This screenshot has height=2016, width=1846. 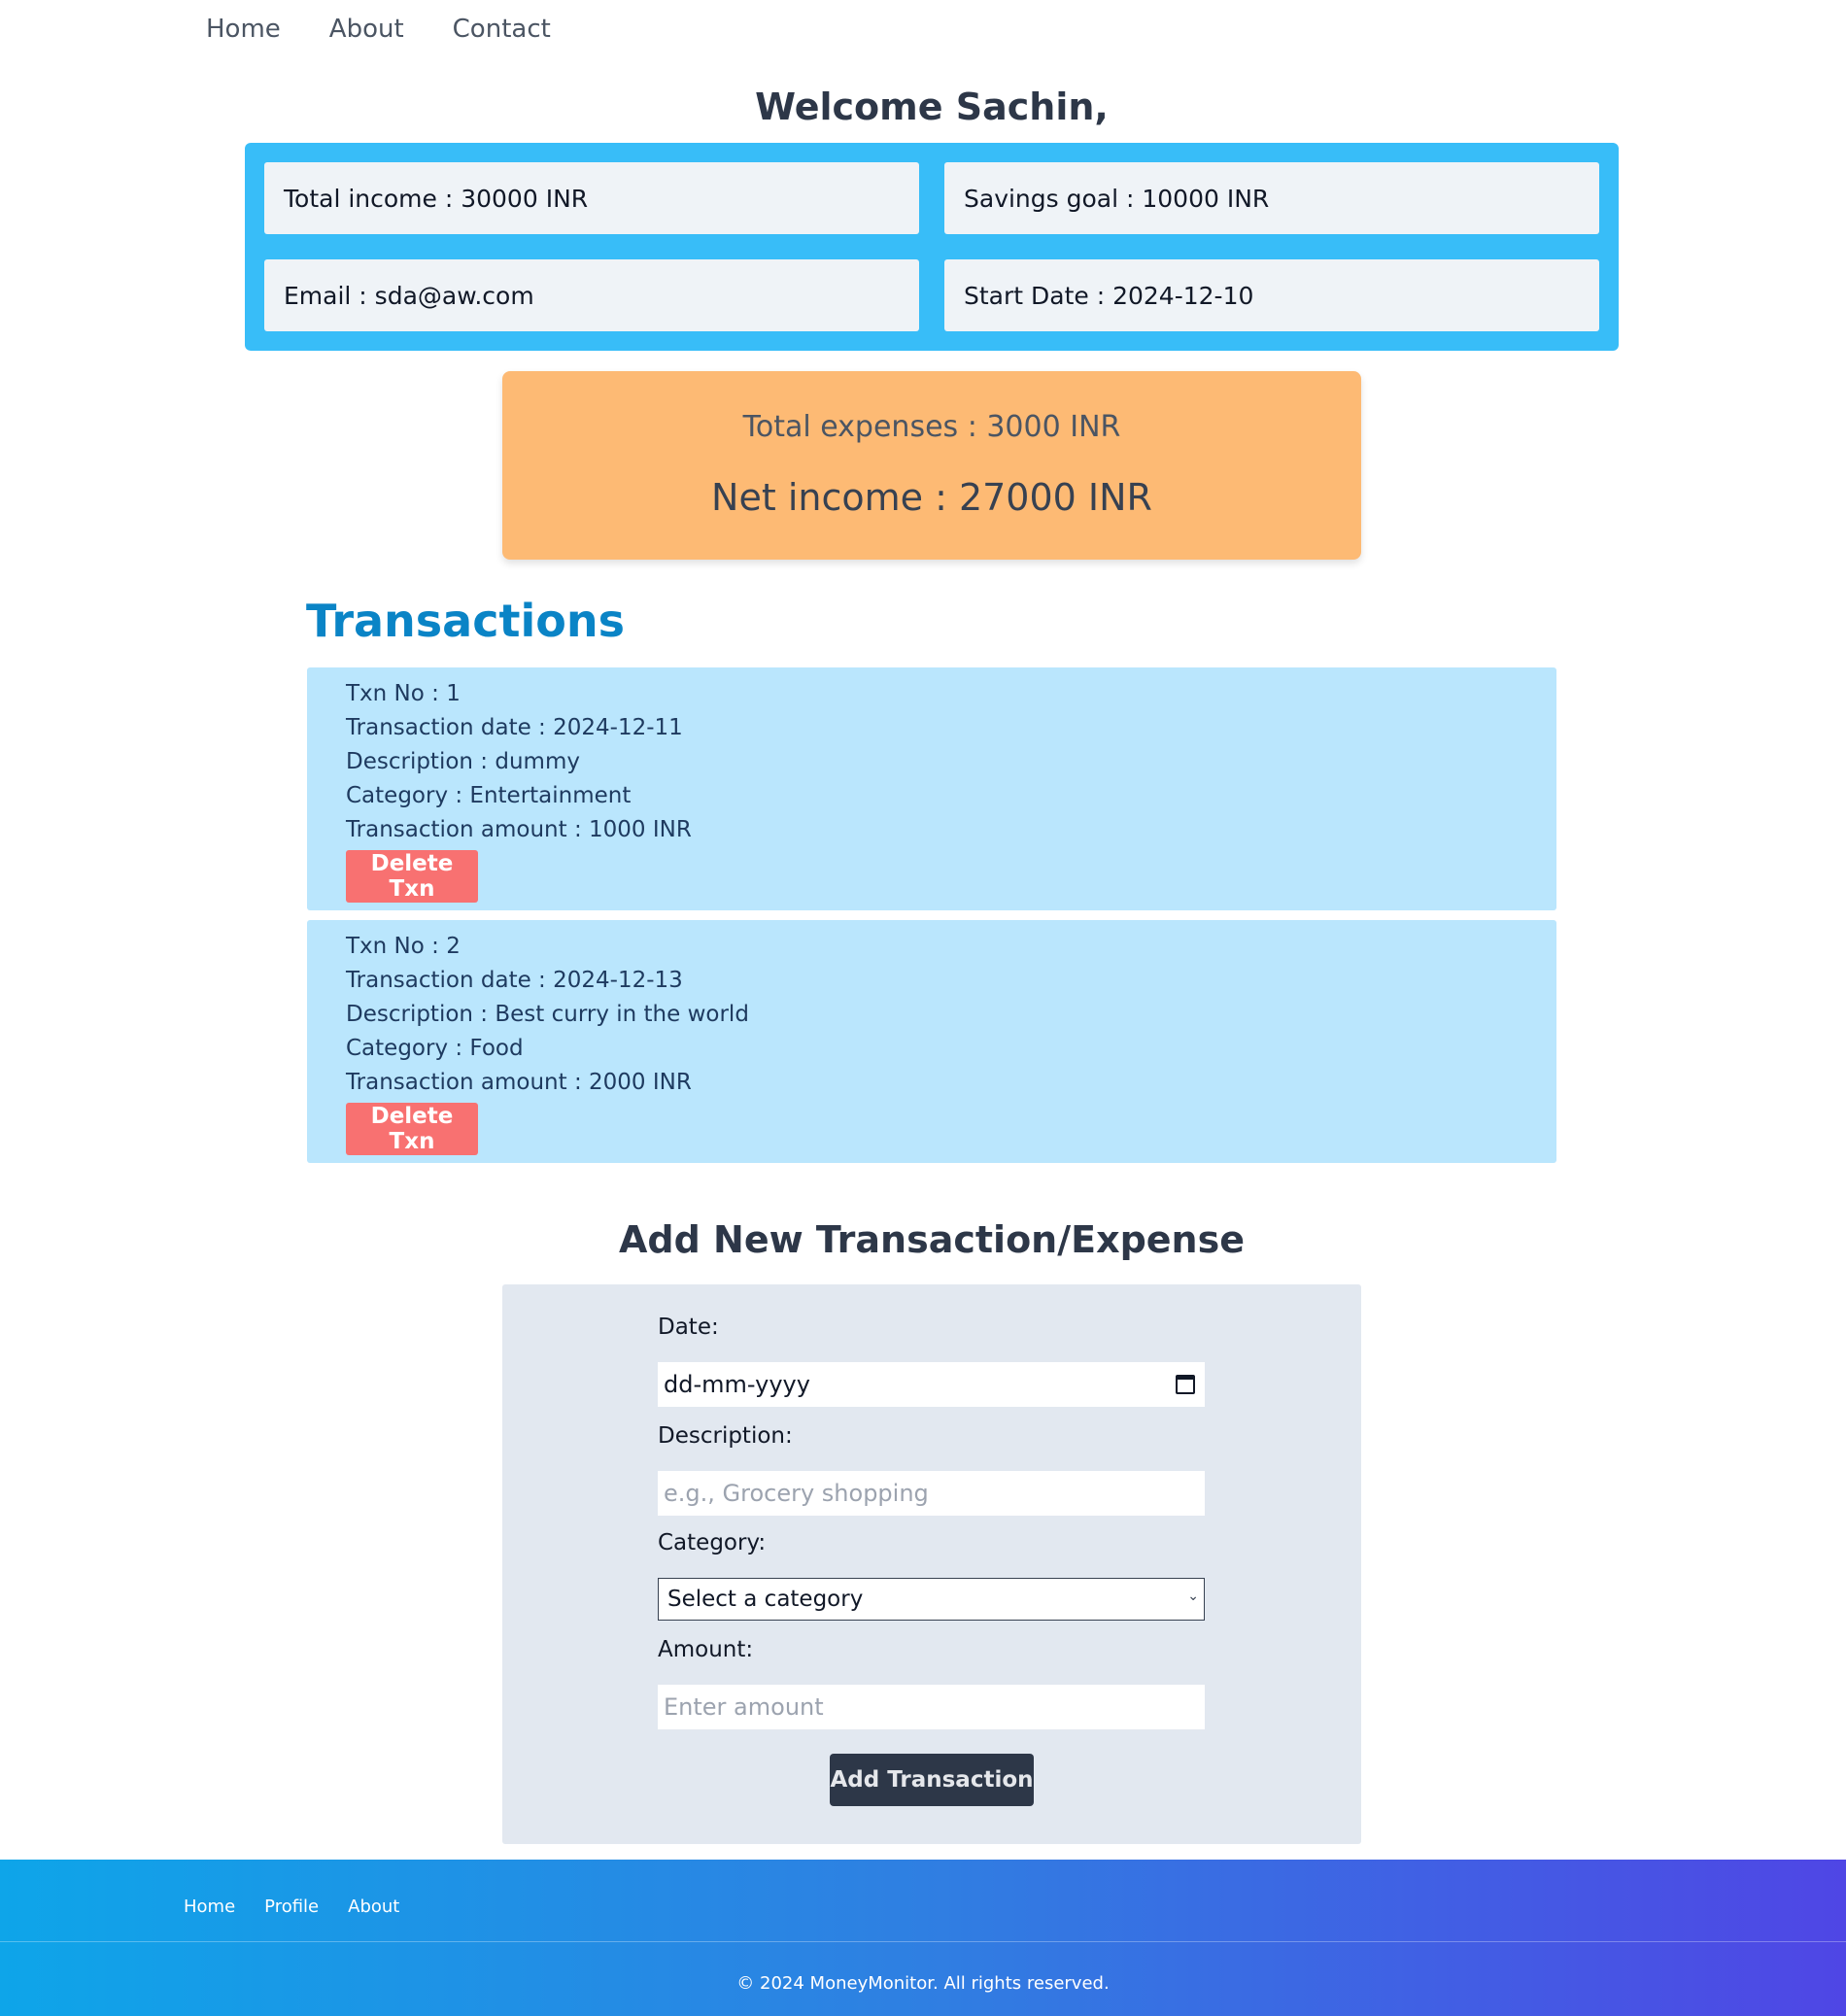 I want to click on footer-profile-link: Profile, so click(x=292, y=1907).